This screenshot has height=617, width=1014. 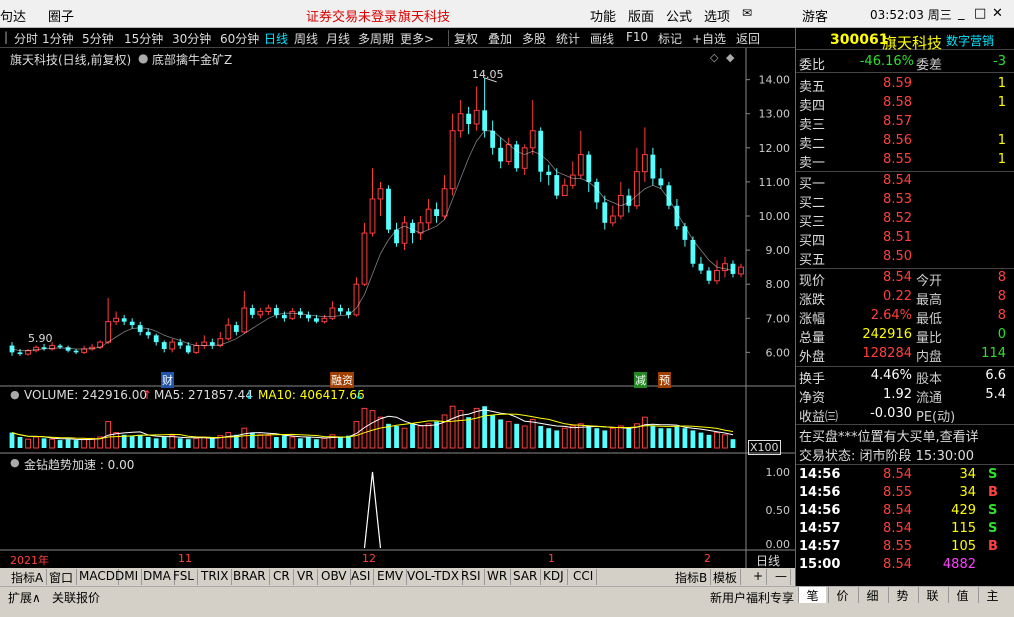 What do you see at coordinates (980, 13) in the screenshot?
I see `restore-button: □` at bounding box center [980, 13].